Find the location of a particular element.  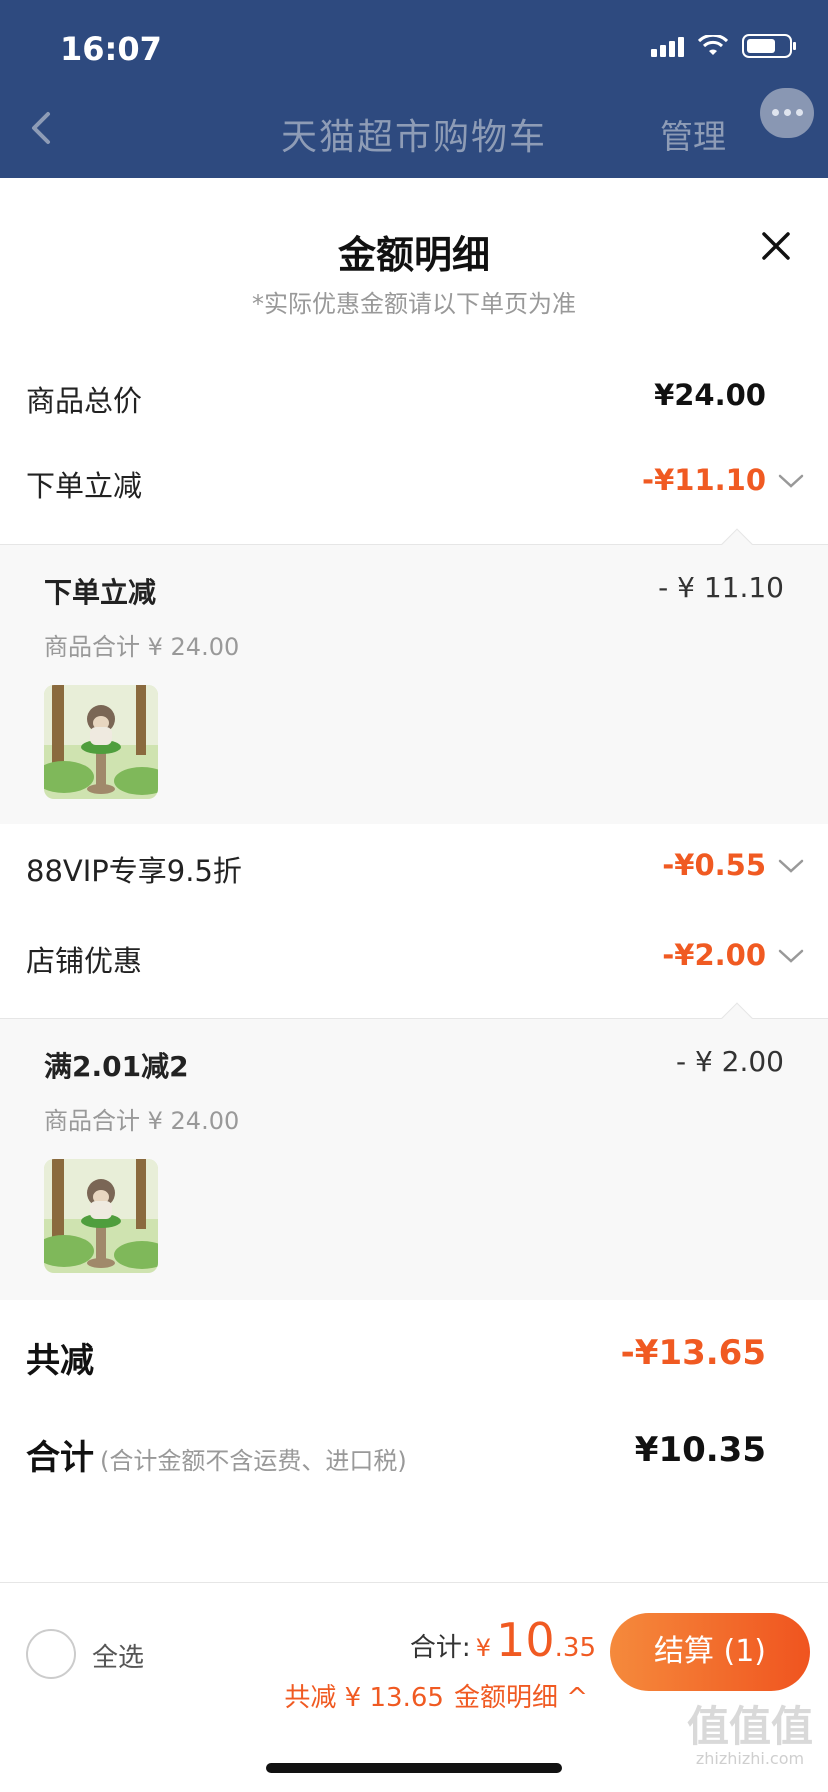

detail-amount: - ¥ 11.10 is located at coordinates (721, 587).